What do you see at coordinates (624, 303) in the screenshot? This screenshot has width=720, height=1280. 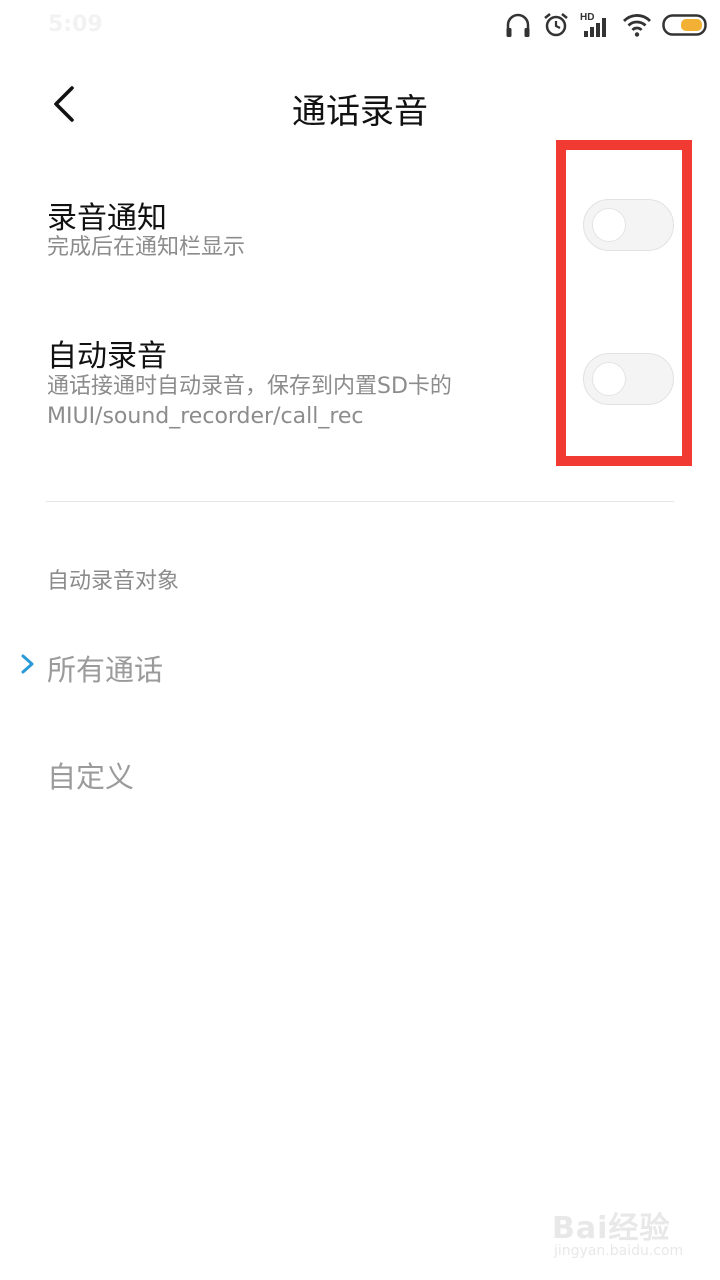 I see `highlight-box` at bounding box center [624, 303].